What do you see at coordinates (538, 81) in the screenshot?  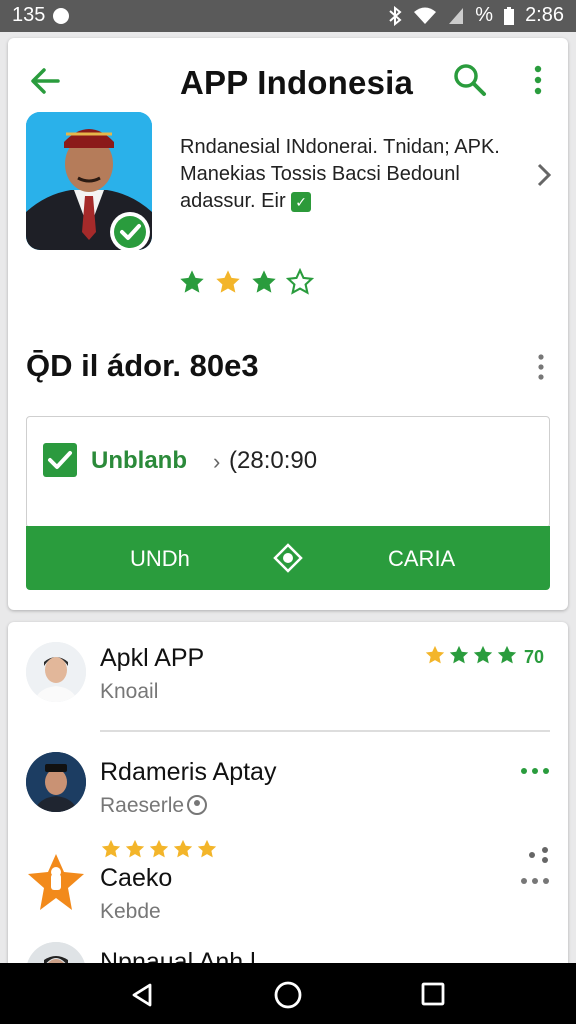 I see `overflow-menu-icon` at bounding box center [538, 81].